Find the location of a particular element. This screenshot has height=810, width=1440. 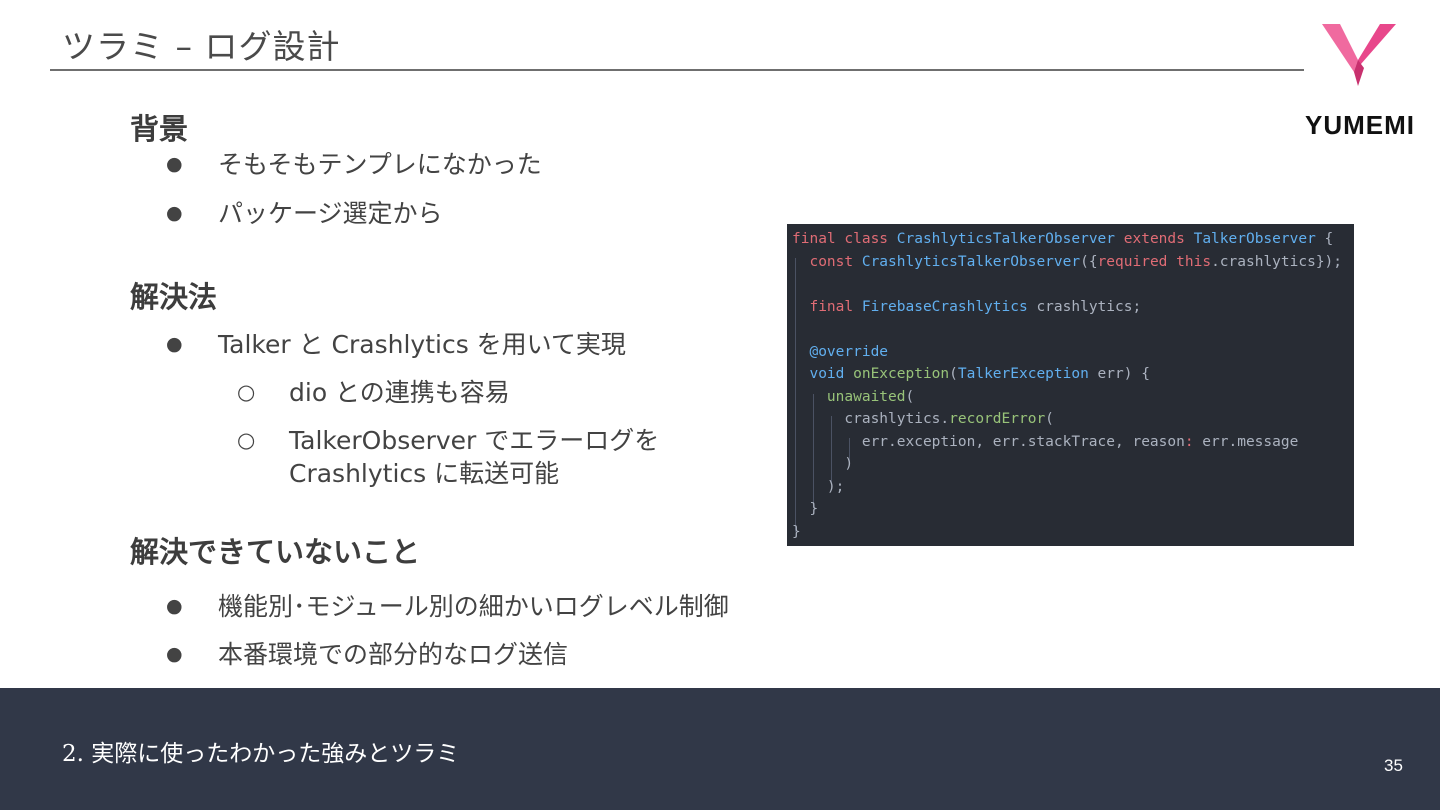

code-token: @override is located at coordinates (840, 351).